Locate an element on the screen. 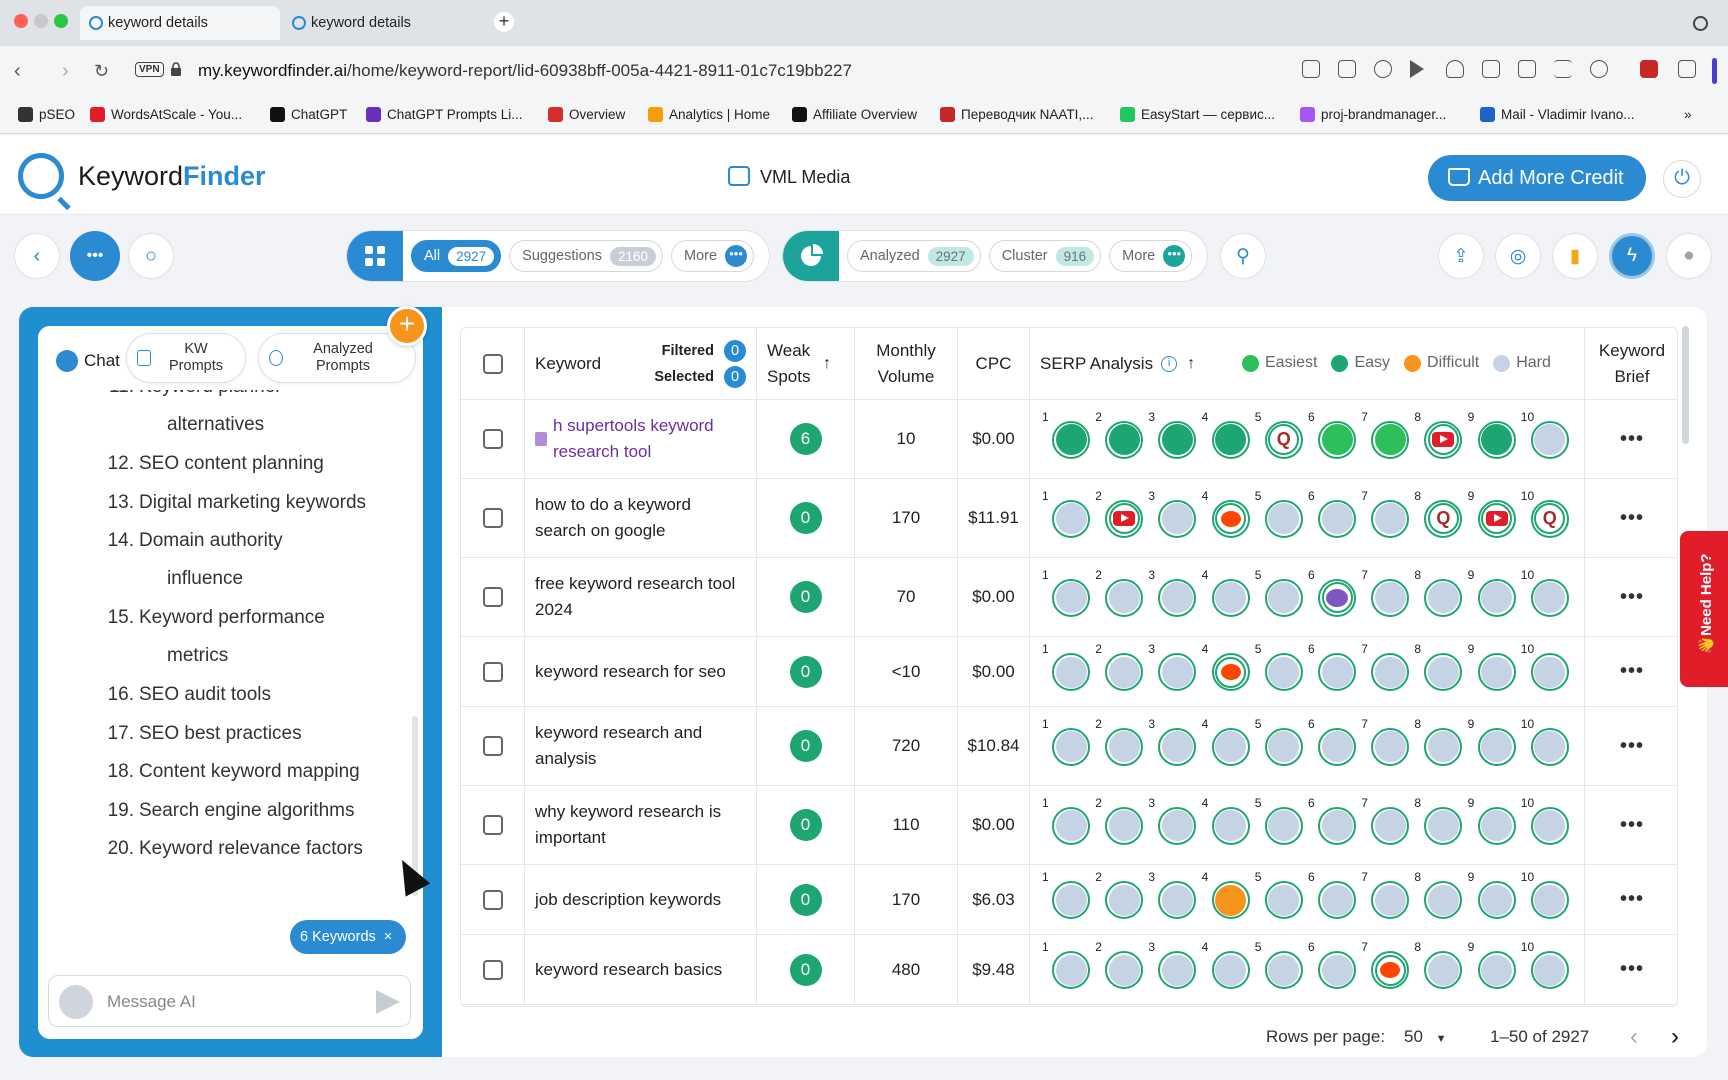  serp-result-5: 5Q is located at coordinates (1279, 434).